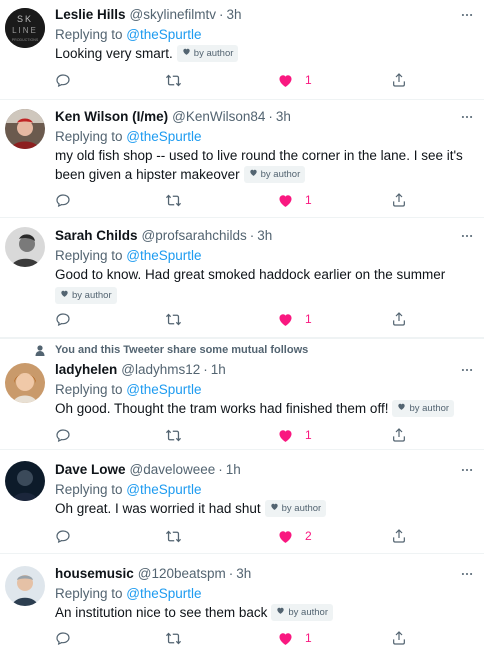 This screenshot has height=650, width=484. Describe the element at coordinates (25, 19) in the screenshot. I see `avatar-logo-text-1: SK` at that location.